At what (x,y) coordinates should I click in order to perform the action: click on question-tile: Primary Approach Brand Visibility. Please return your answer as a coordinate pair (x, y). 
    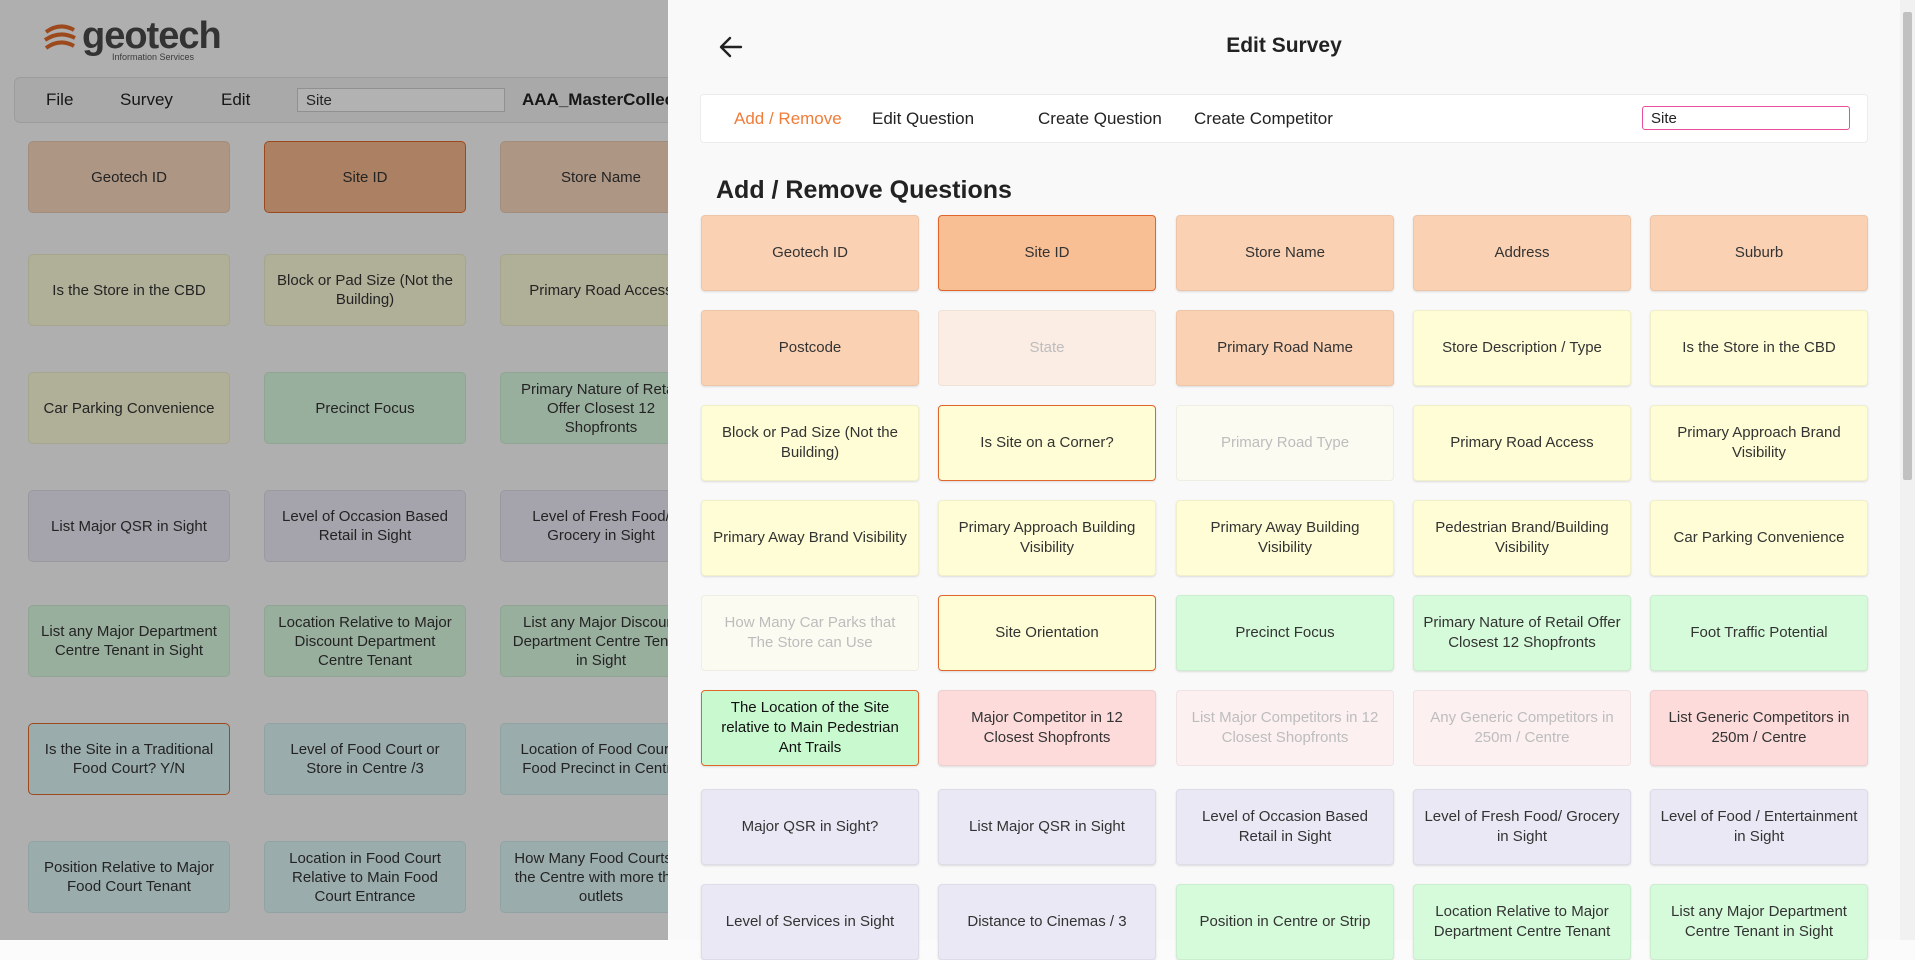
    Looking at the image, I should click on (1759, 443).